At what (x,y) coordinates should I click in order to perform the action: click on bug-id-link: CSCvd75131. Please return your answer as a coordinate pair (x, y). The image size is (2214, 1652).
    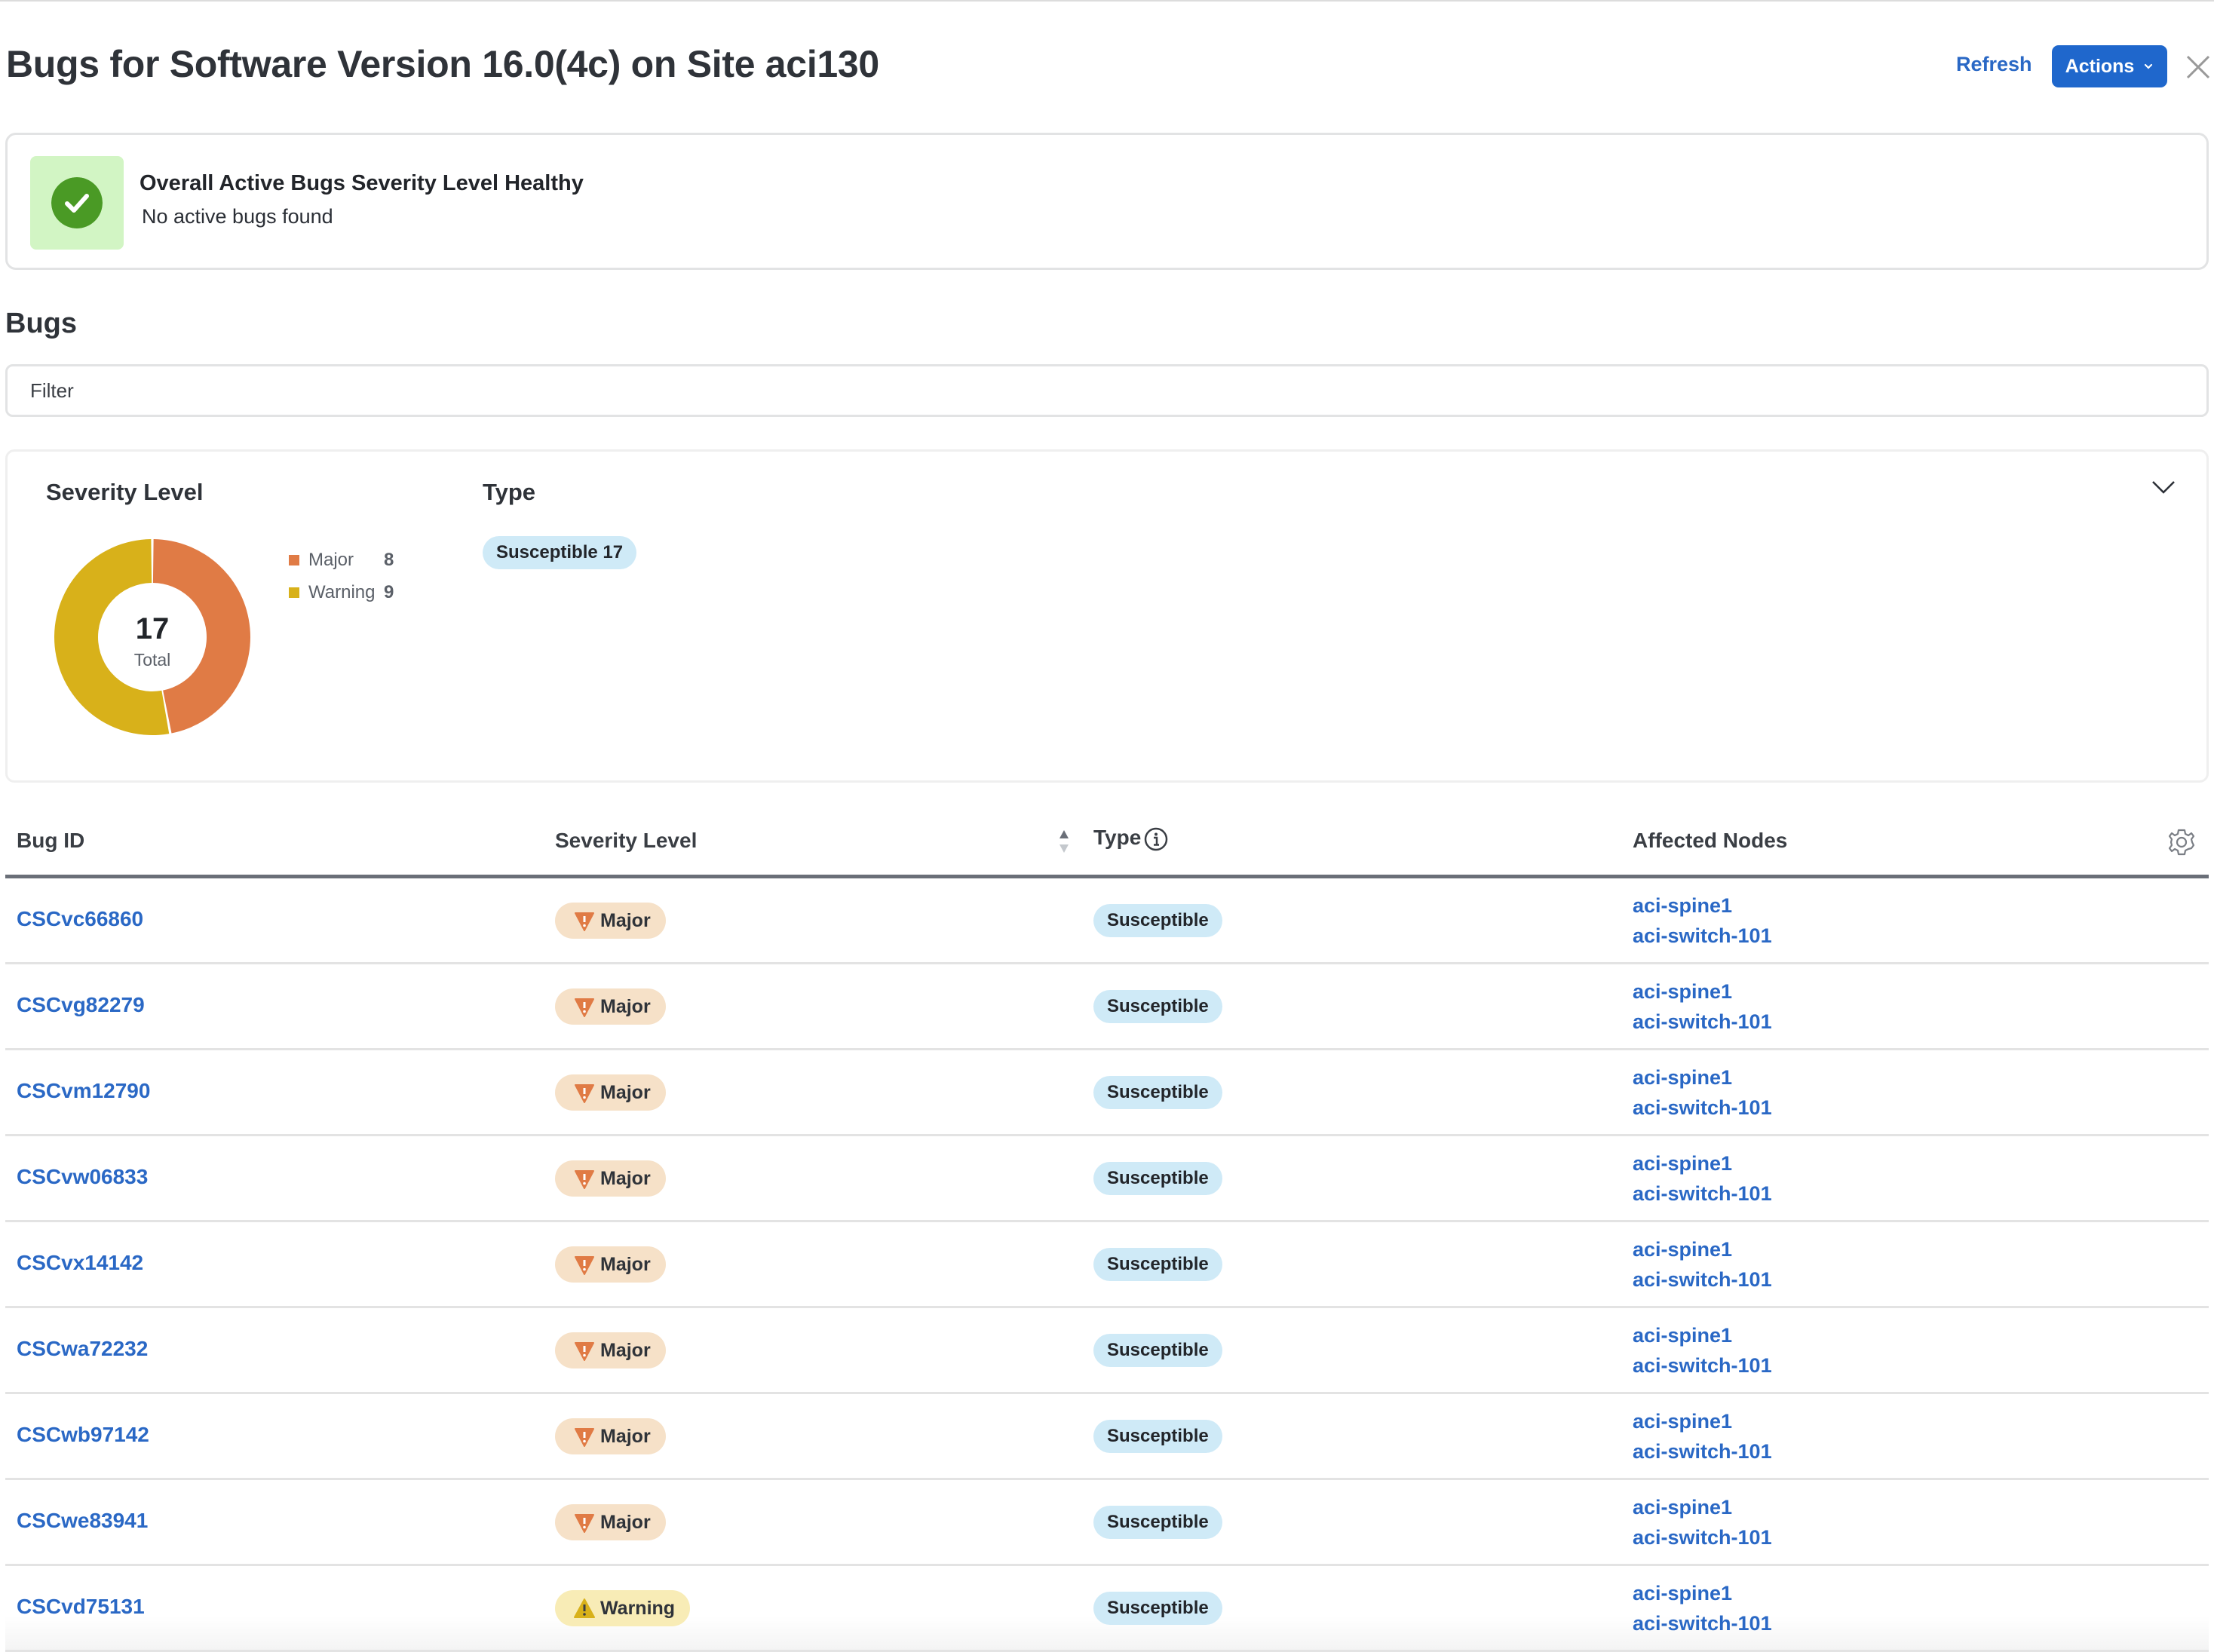
    Looking at the image, I should click on (81, 1607).